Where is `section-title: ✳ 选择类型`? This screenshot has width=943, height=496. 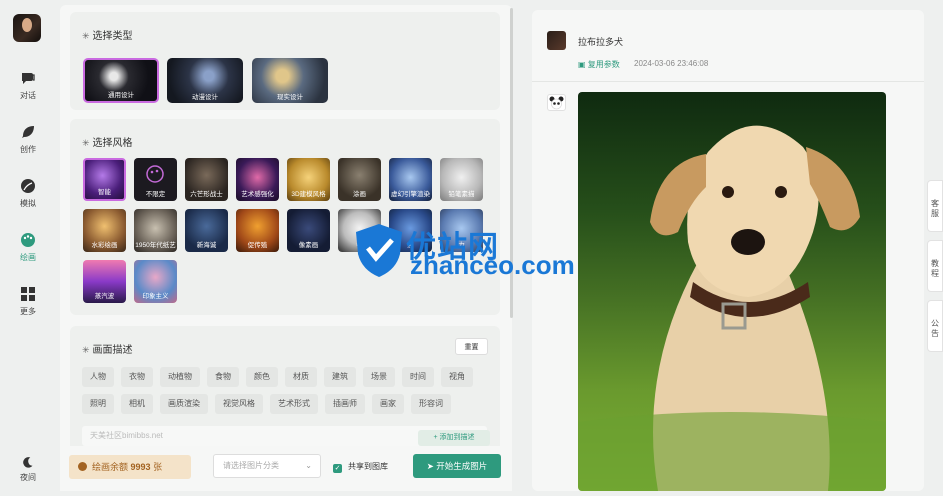 section-title: ✳ 选择类型 is located at coordinates (107, 36).